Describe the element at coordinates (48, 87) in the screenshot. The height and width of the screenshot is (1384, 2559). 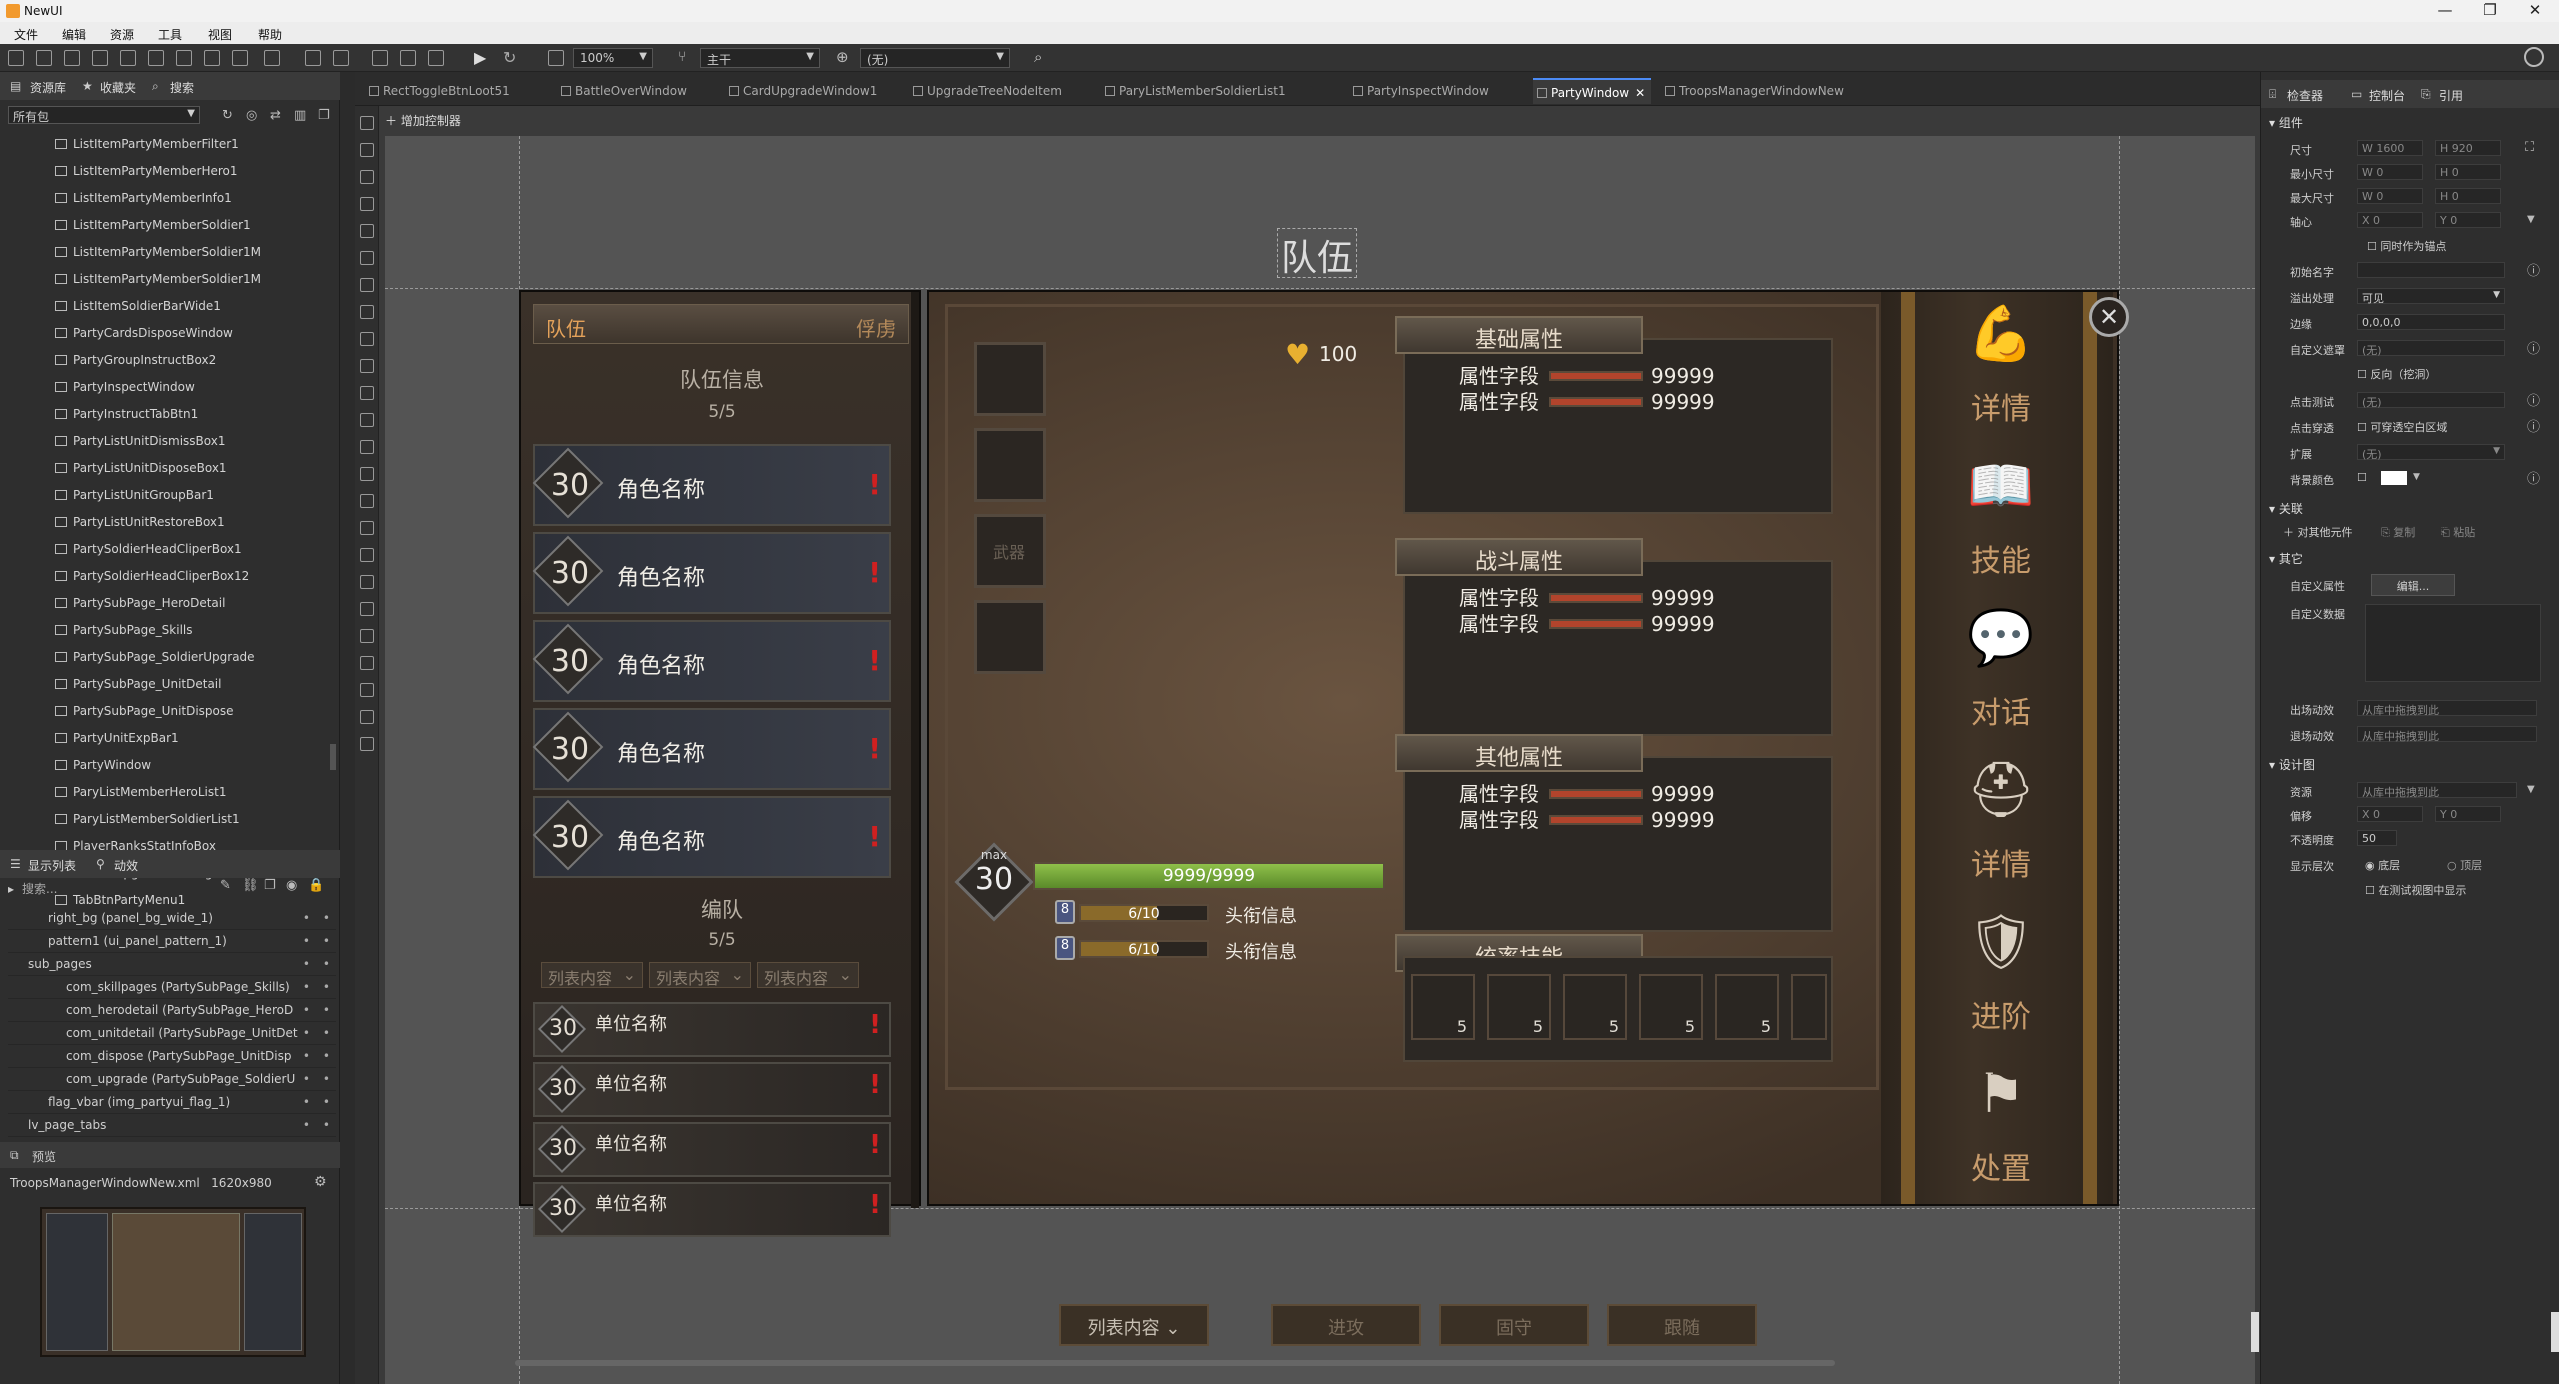
I see `tab-library: 资源库` at that location.